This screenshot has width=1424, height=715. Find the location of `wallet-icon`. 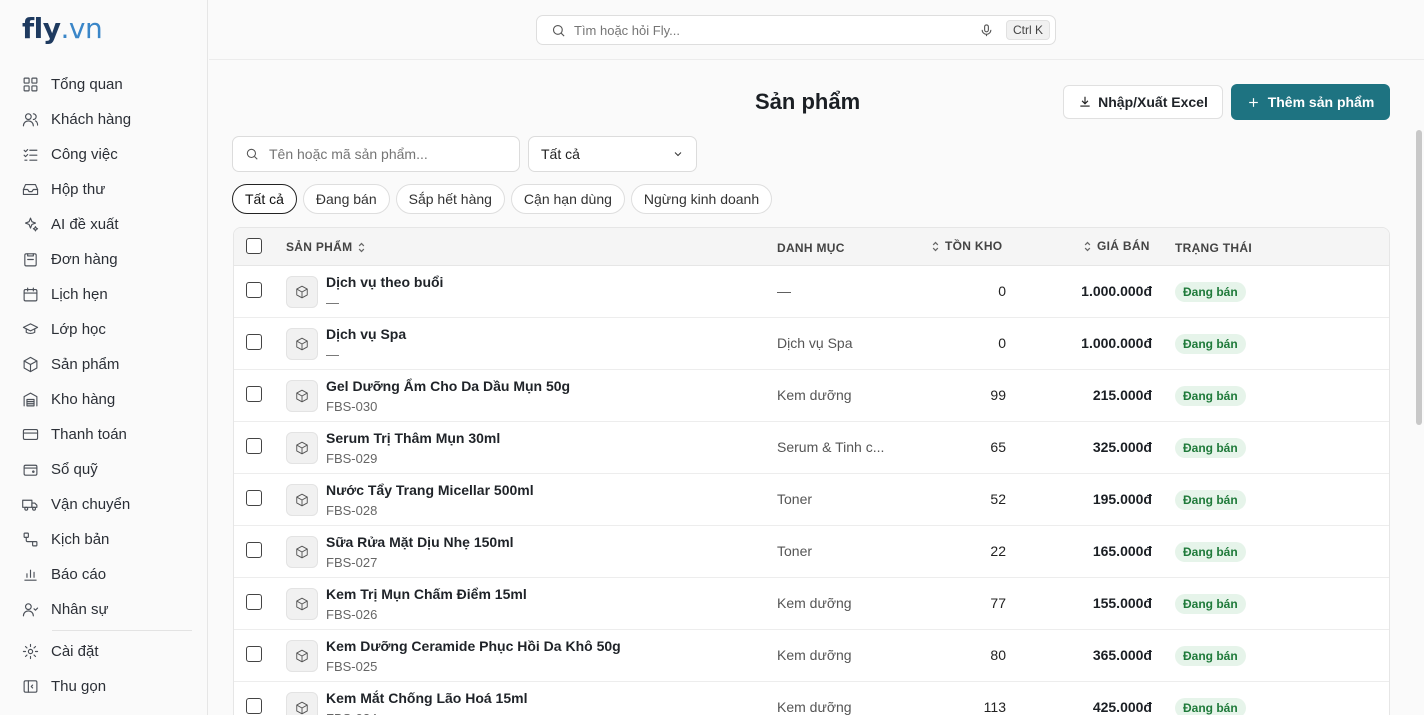

wallet-icon is located at coordinates (30, 470).